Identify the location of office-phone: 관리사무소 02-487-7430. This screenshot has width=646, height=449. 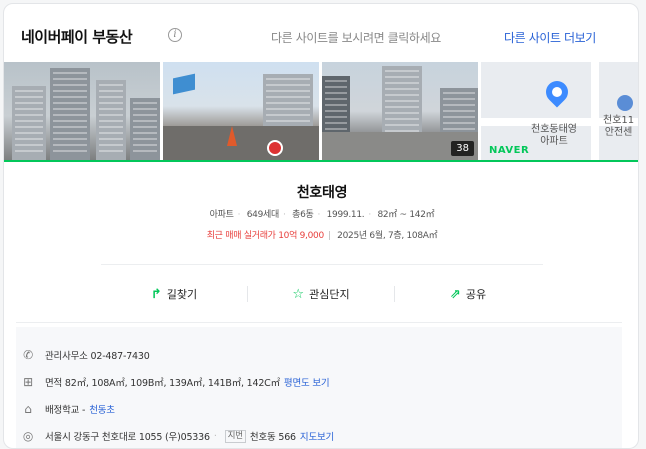
(97, 355).